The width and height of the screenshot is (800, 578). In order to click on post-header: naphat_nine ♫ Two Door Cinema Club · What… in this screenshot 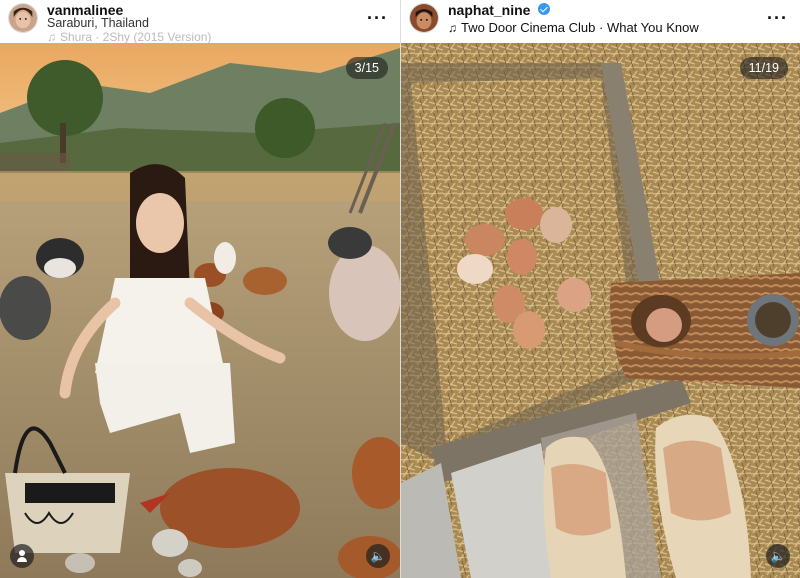, I will do `click(600, 21)`.